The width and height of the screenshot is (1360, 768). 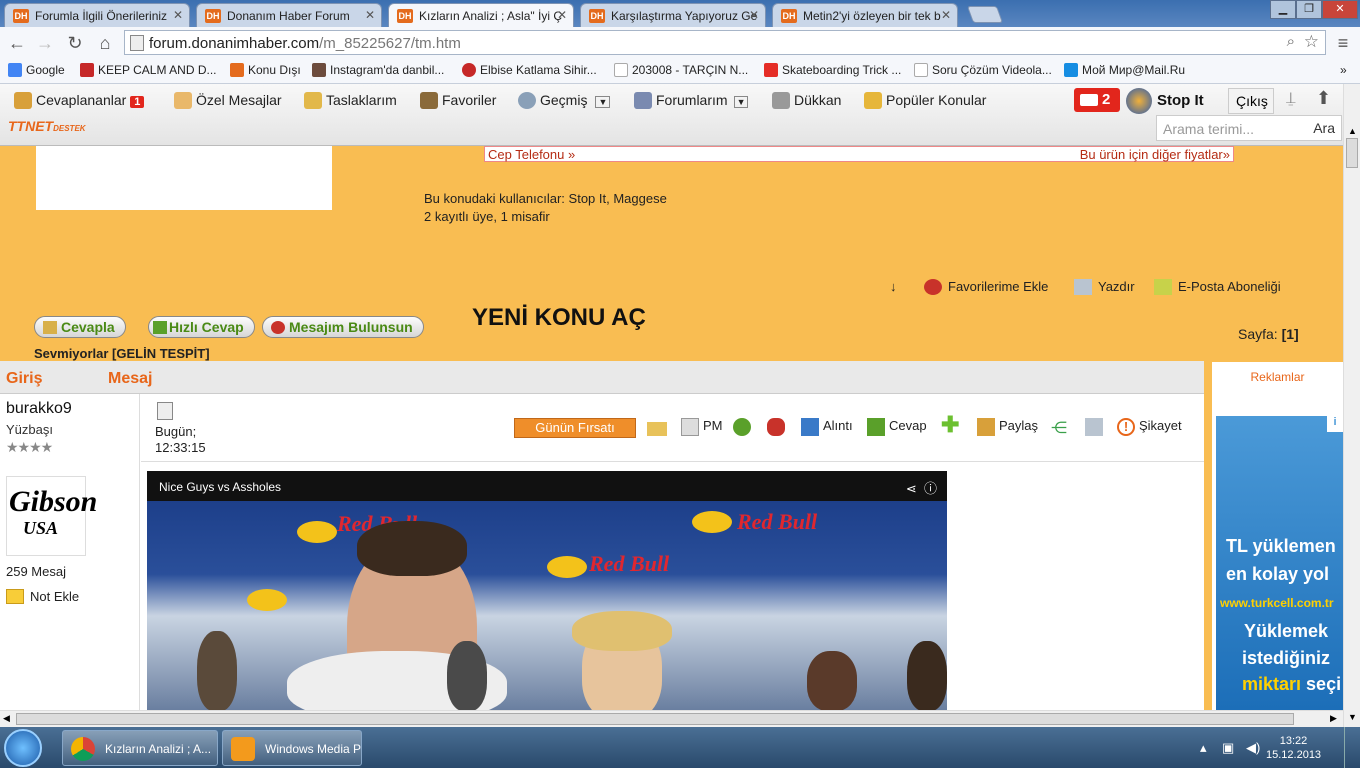 What do you see at coordinates (575, 428) in the screenshot?
I see `gunun-firsati-button: Günün Fırsatı` at bounding box center [575, 428].